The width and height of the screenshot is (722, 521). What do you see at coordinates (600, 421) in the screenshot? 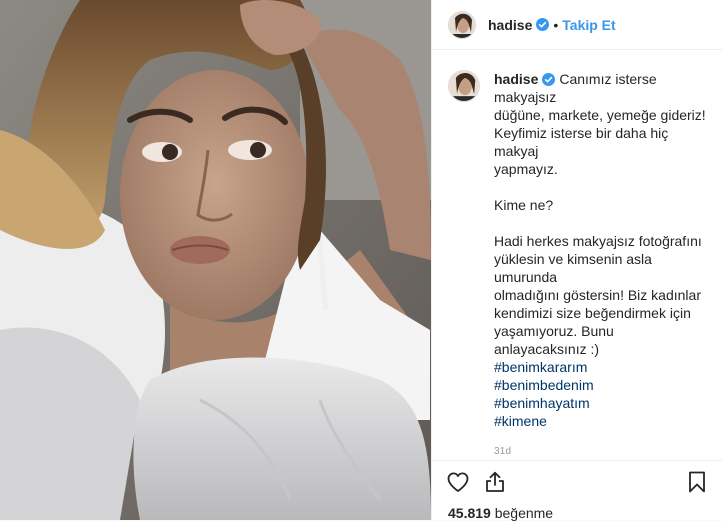
I see `hashtag-link: #kimene` at bounding box center [600, 421].